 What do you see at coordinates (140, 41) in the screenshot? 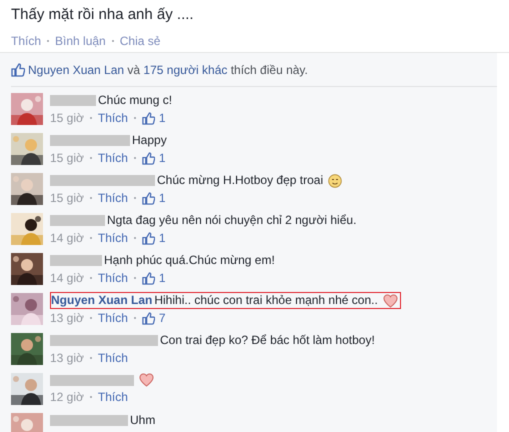
I see `post-action-link: Chia sẻ` at bounding box center [140, 41].